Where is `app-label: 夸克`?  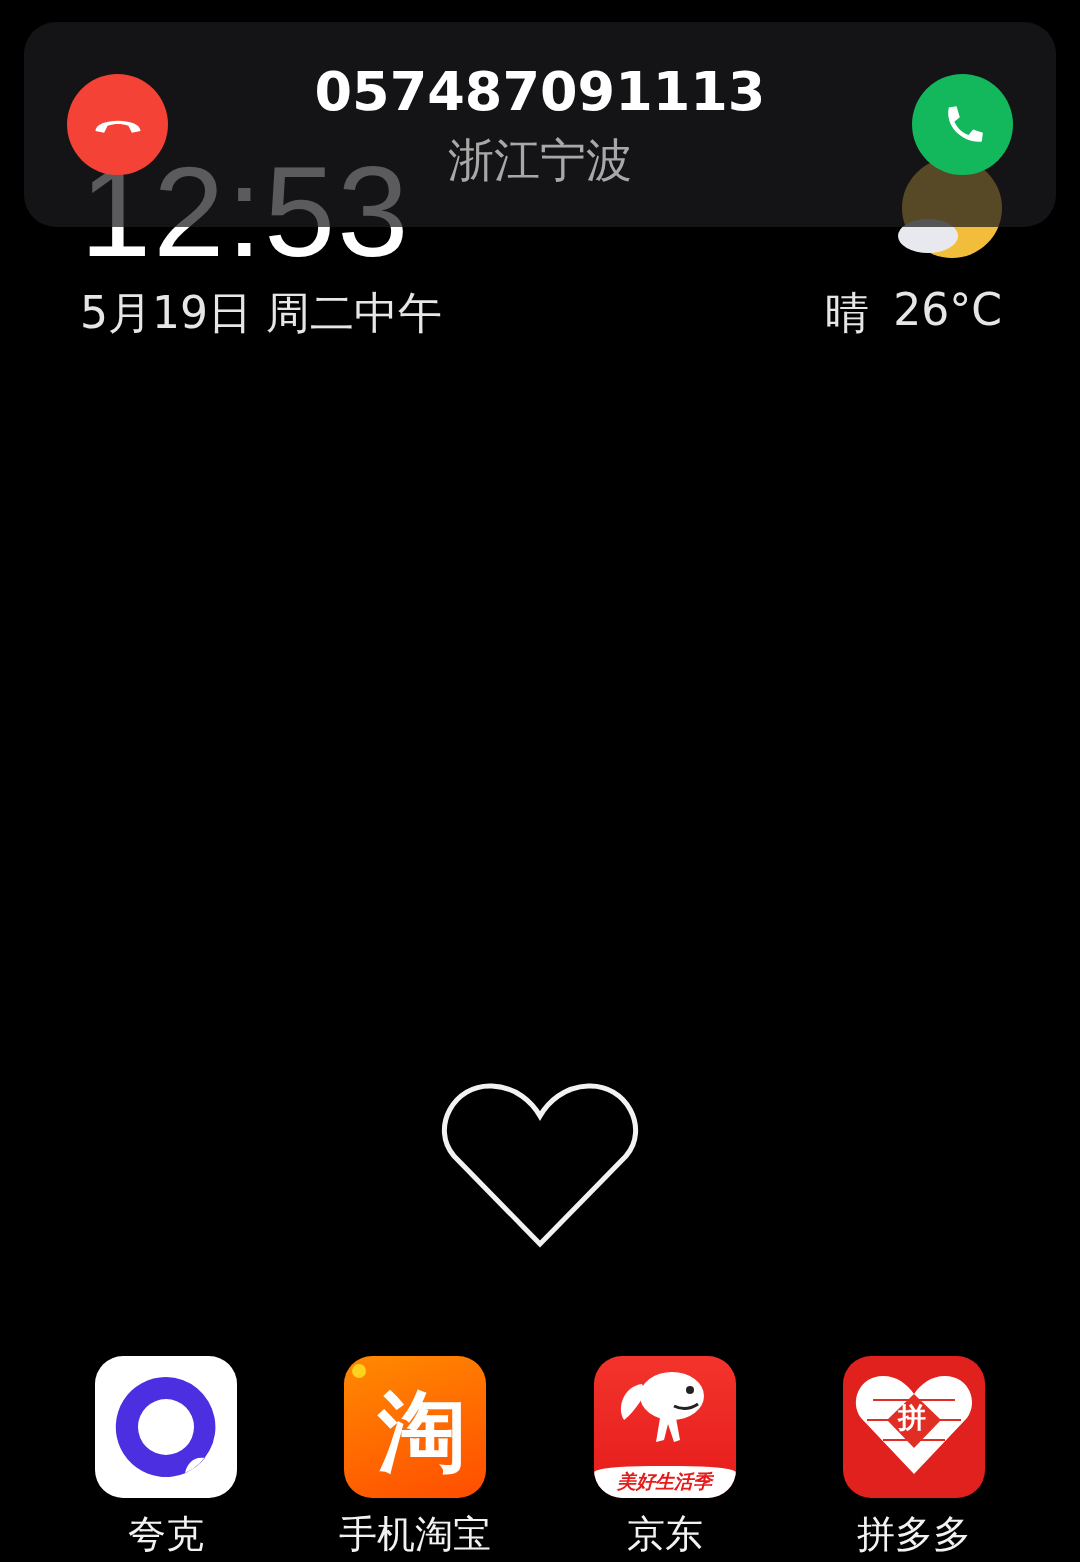 app-label: 夸克 is located at coordinates (166, 1534).